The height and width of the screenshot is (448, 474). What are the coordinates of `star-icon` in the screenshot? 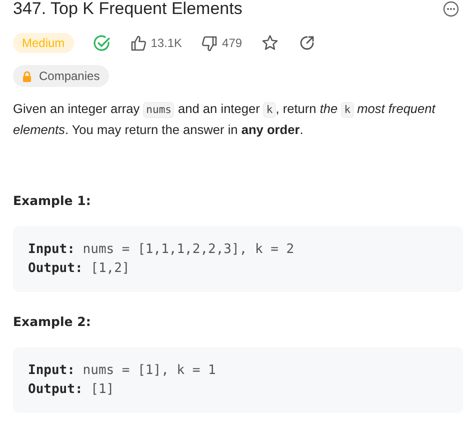 It's located at (270, 43).